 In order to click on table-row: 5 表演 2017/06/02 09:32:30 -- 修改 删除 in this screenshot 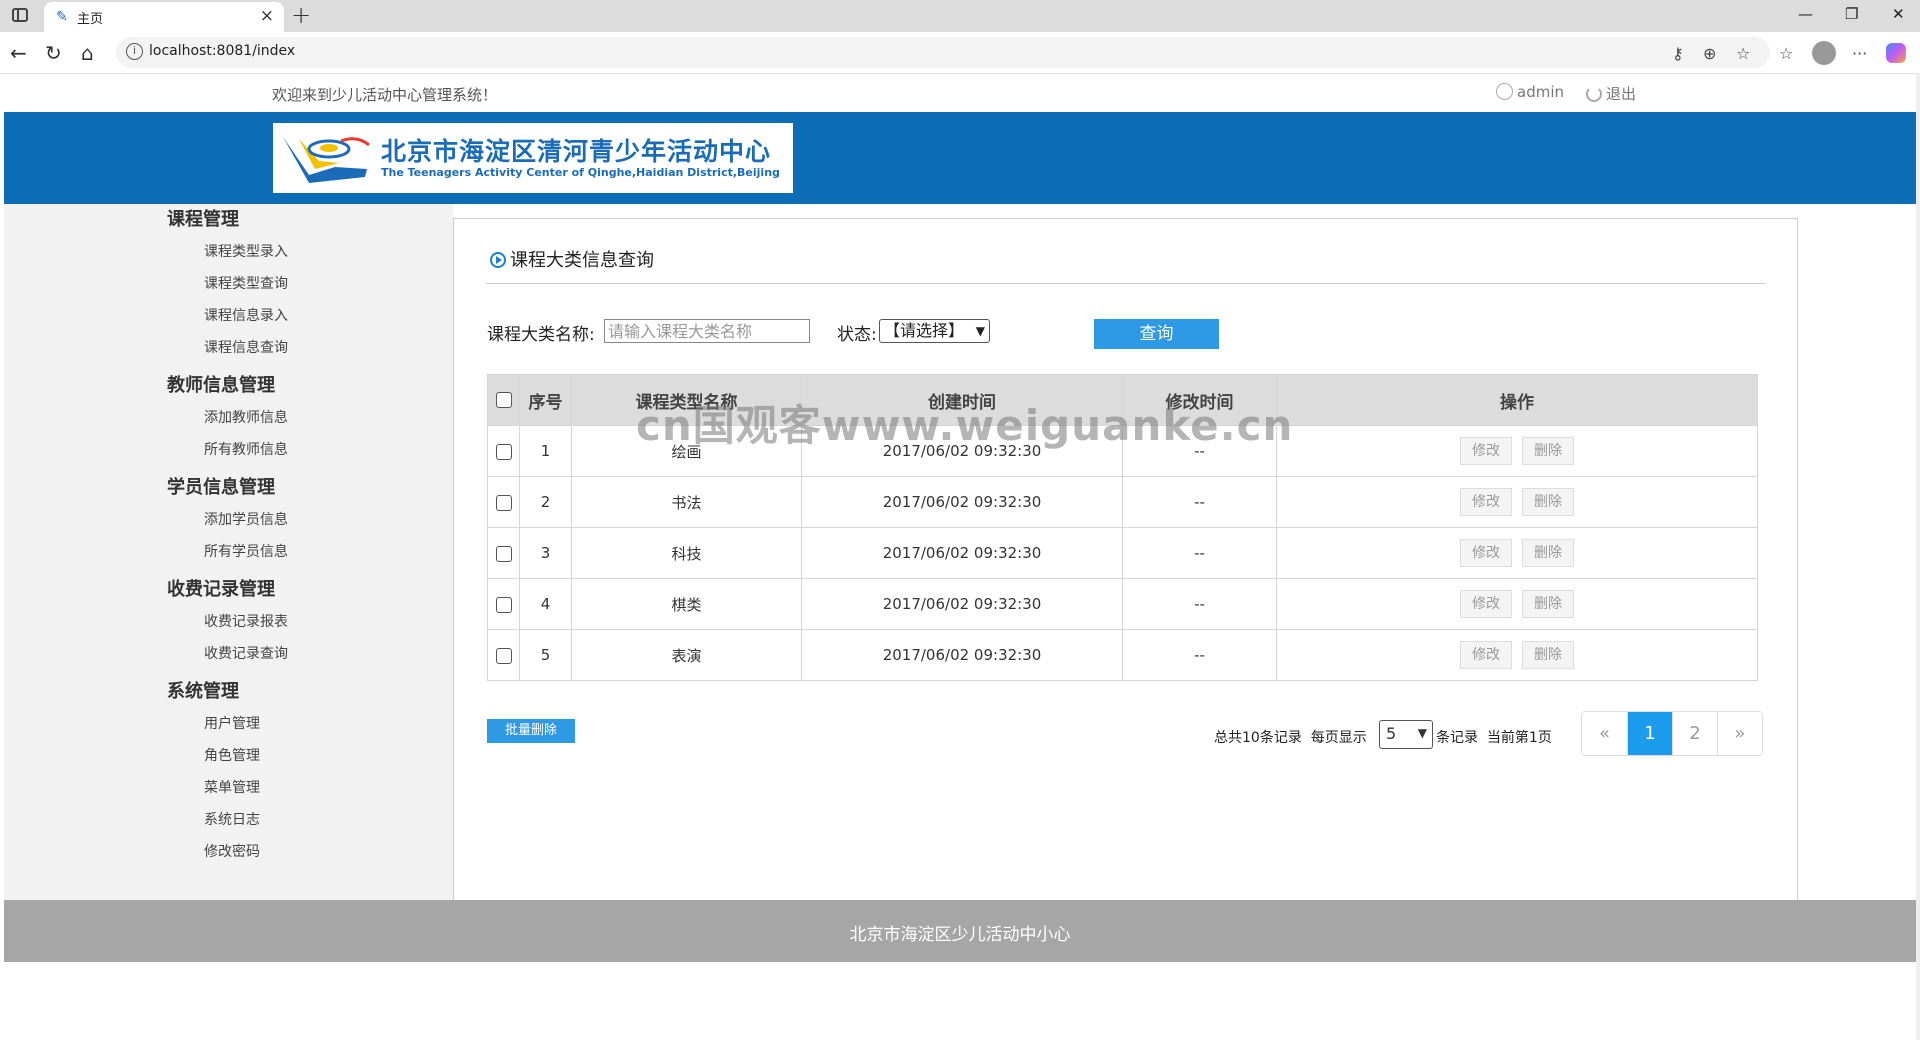, I will do `click(1122, 655)`.